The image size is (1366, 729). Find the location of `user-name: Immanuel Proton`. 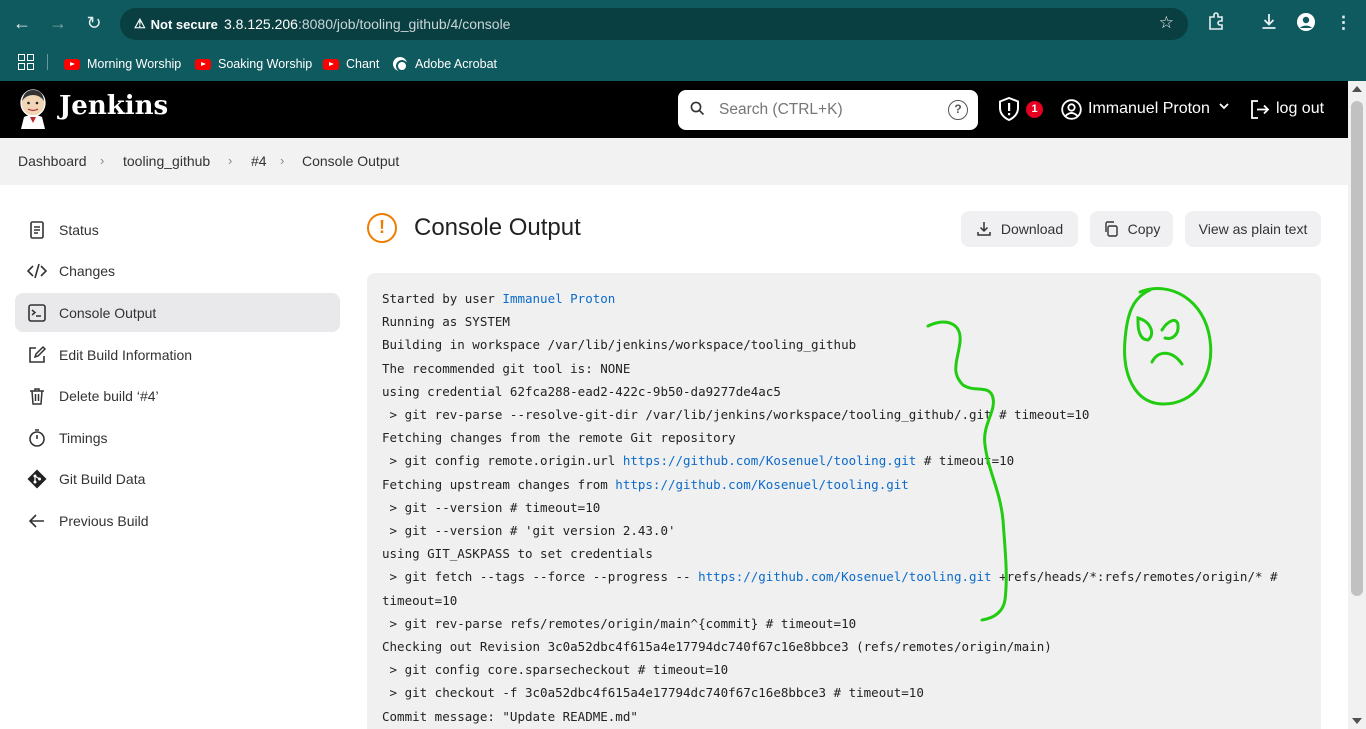

user-name: Immanuel Proton is located at coordinates (1149, 109).